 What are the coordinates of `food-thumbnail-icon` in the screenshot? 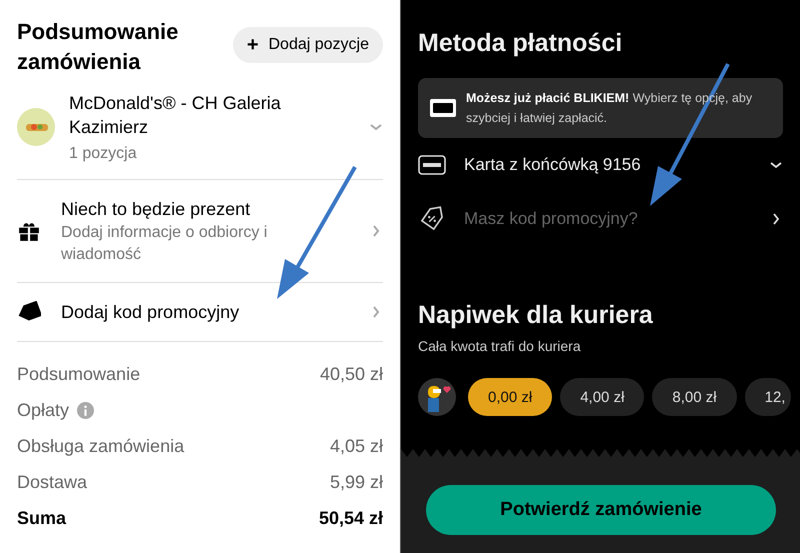 It's located at (36, 127).